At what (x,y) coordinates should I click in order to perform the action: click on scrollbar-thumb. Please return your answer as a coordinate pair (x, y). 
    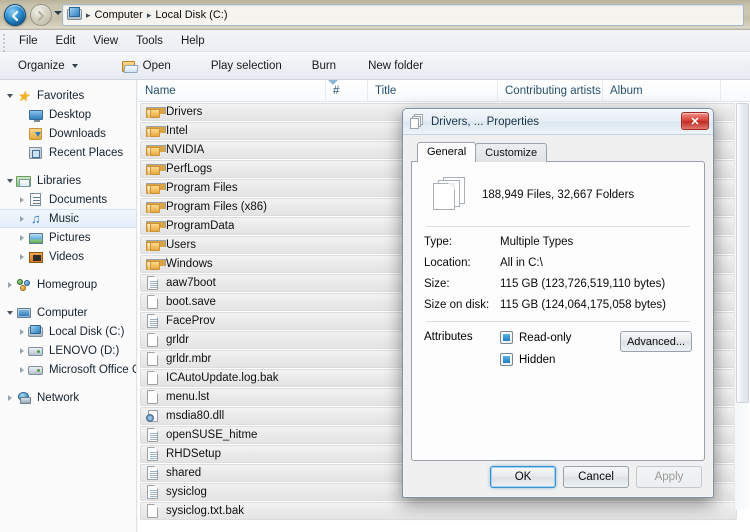
    Looking at the image, I should click on (742, 253).